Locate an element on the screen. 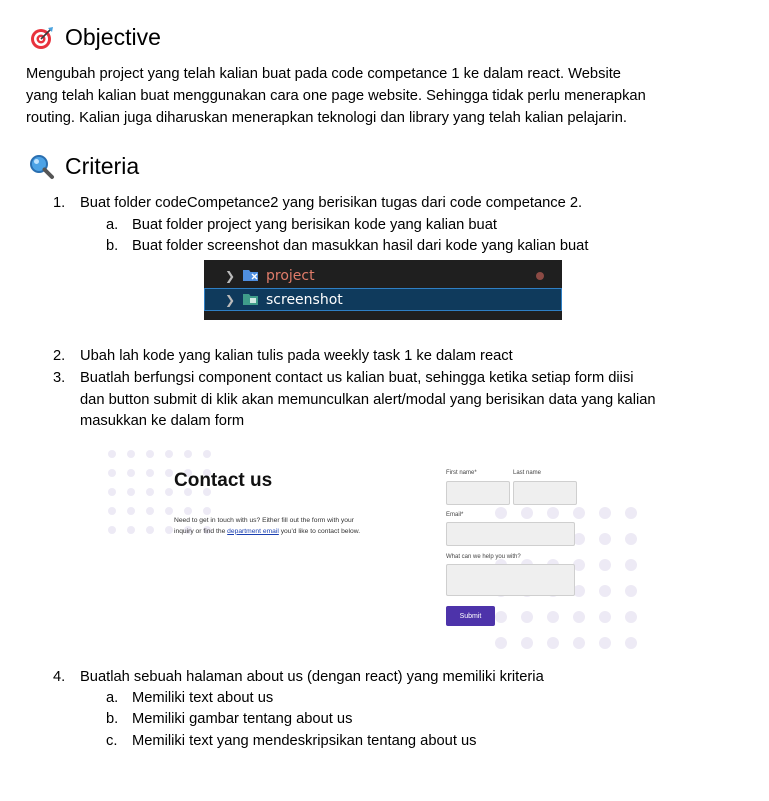  objective-heading: Objective is located at coordinates (95, 37).